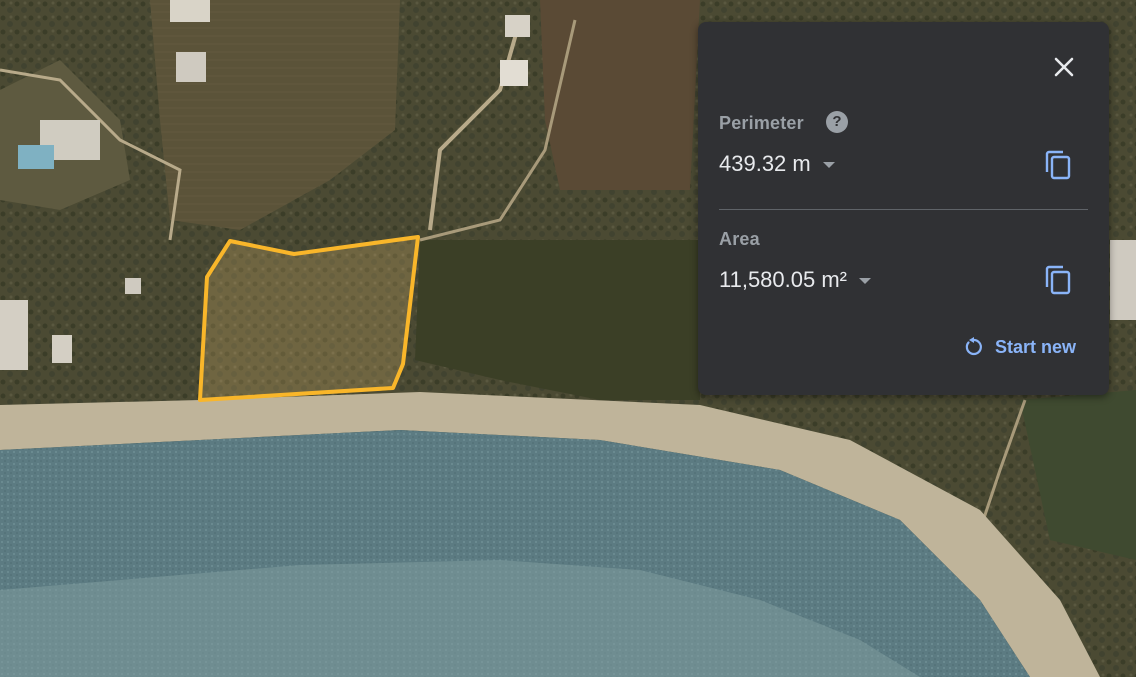  I want to click on help-icon: ?, so click(837, 122).